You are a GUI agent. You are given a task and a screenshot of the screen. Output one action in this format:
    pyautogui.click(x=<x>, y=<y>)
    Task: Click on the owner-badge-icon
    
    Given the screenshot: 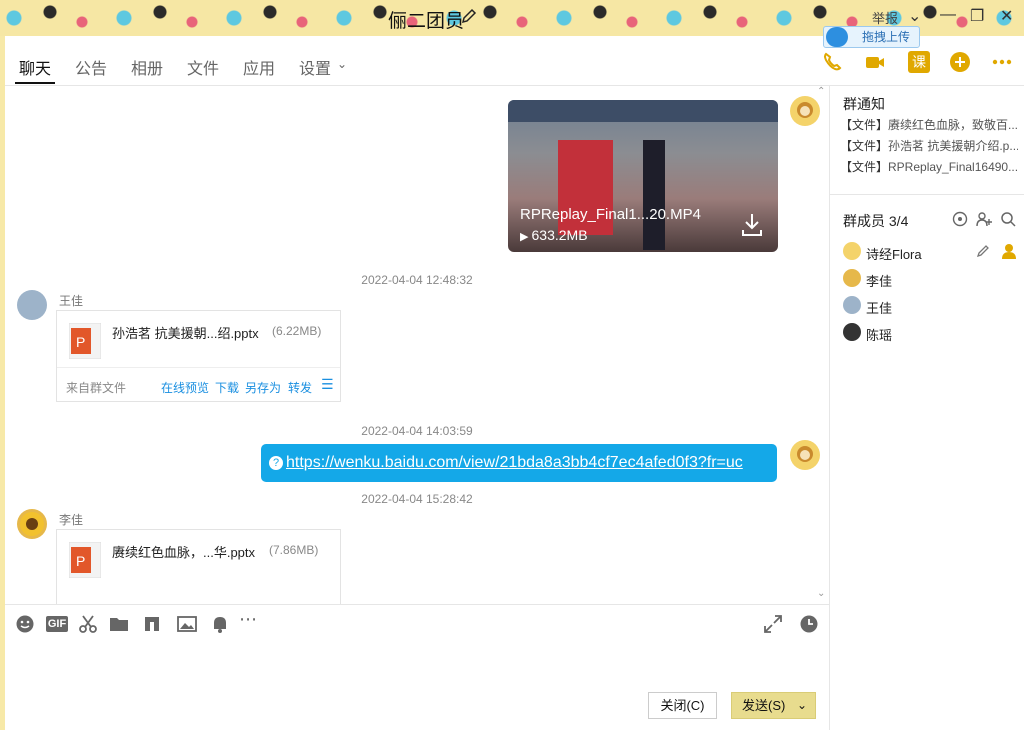 What is the action you would take?
    pyautogui.click(x=1009, y=251)
    